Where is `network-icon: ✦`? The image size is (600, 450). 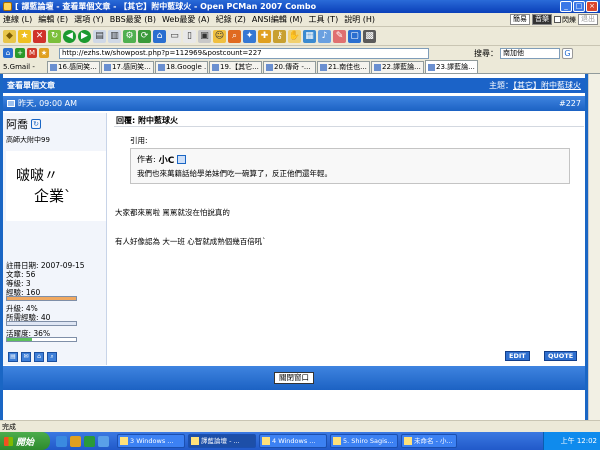
network-icon: ✦ is located at coordinates (249, 36).